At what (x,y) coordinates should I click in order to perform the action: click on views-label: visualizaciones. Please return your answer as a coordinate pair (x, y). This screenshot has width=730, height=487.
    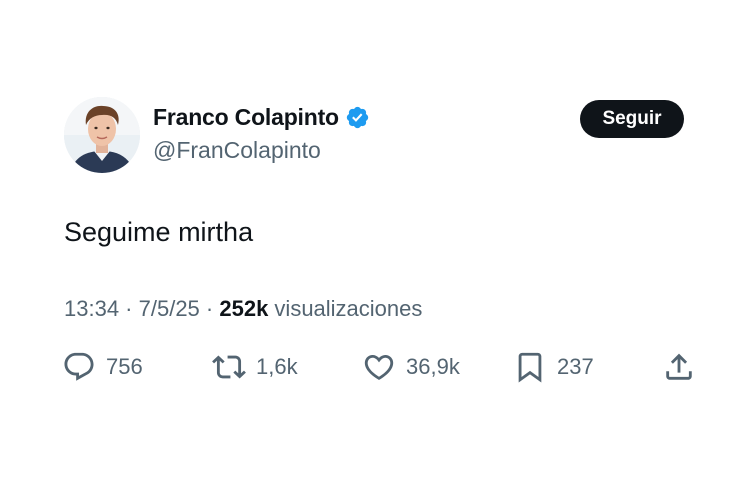
    Looking at the image, I should click on (345, 308).